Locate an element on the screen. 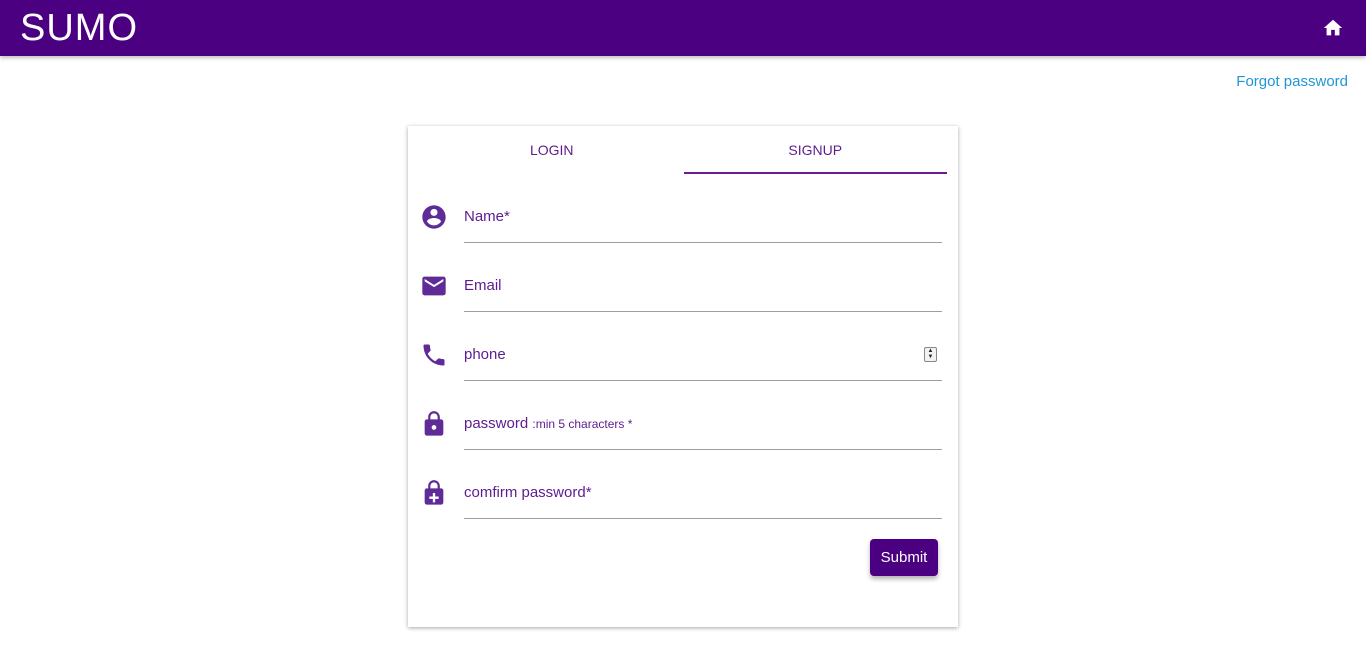  app-bar: SUMO is located at coordinates (683, 28).